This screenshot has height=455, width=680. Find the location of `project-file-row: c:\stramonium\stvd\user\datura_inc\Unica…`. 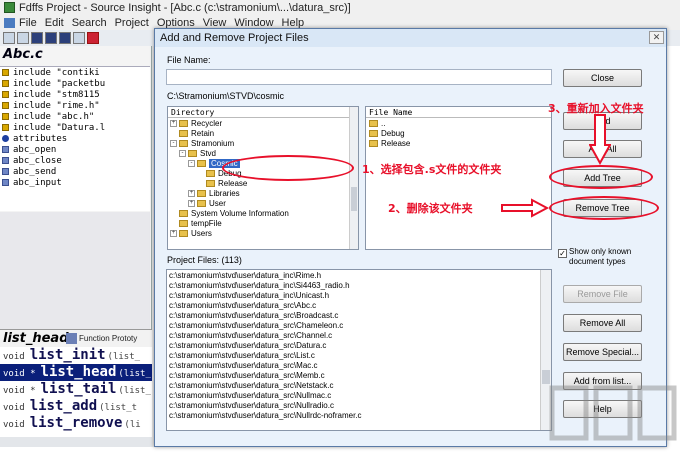

project-file-row: c:\stramonium\stvd\user\datura_inc\Unica… is located at coordinates (359, 296).